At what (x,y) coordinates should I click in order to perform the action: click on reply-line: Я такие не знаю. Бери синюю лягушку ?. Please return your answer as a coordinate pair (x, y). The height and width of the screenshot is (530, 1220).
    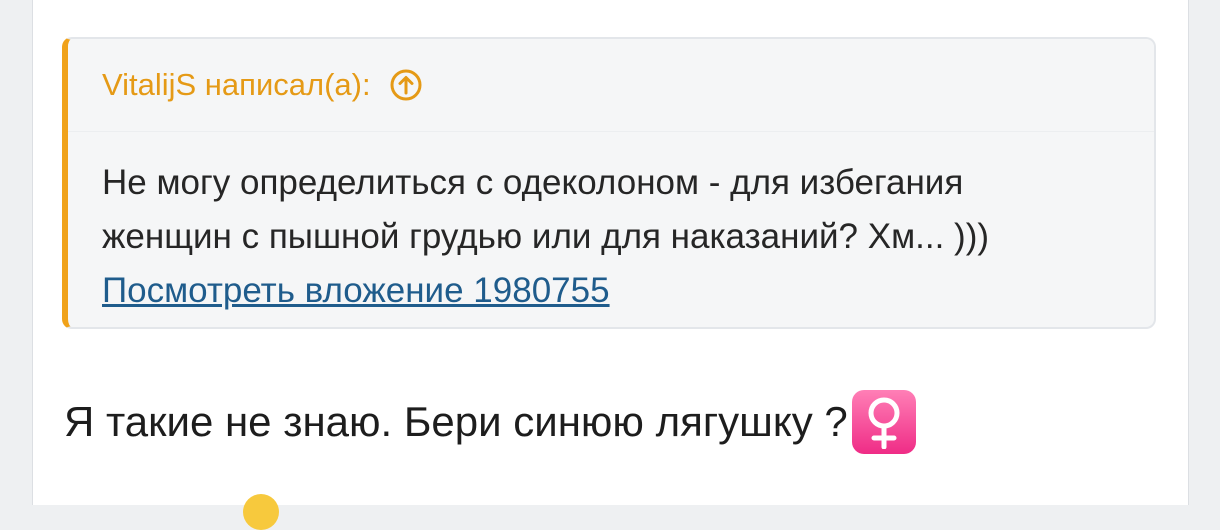
    Looking at the image, I should click on (490, 422).